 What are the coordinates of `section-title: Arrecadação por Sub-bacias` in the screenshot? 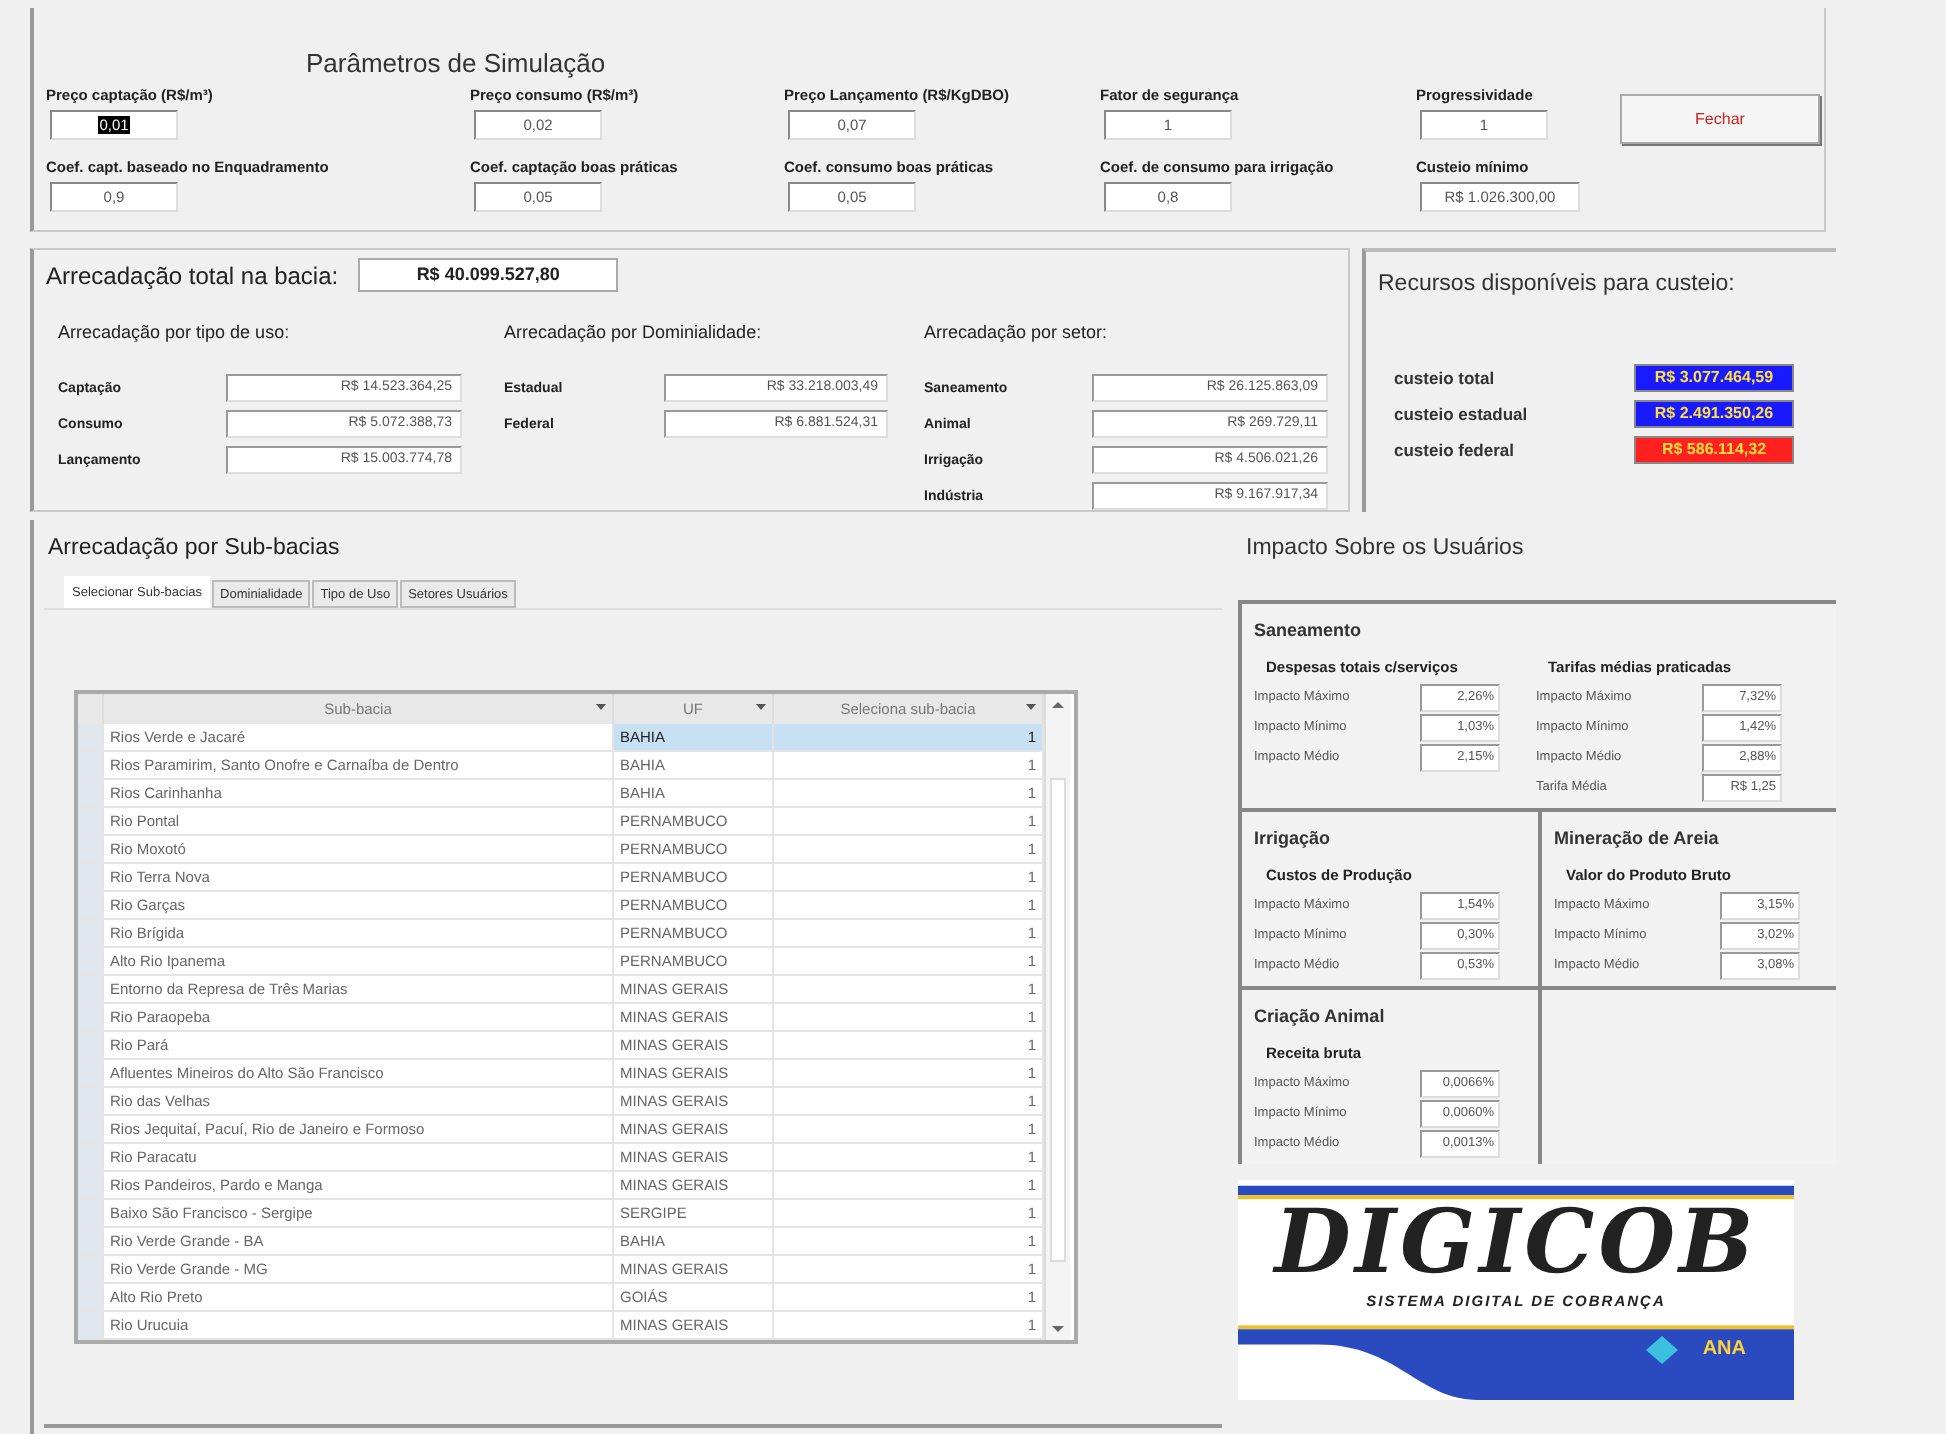 It's located at (194, 548).